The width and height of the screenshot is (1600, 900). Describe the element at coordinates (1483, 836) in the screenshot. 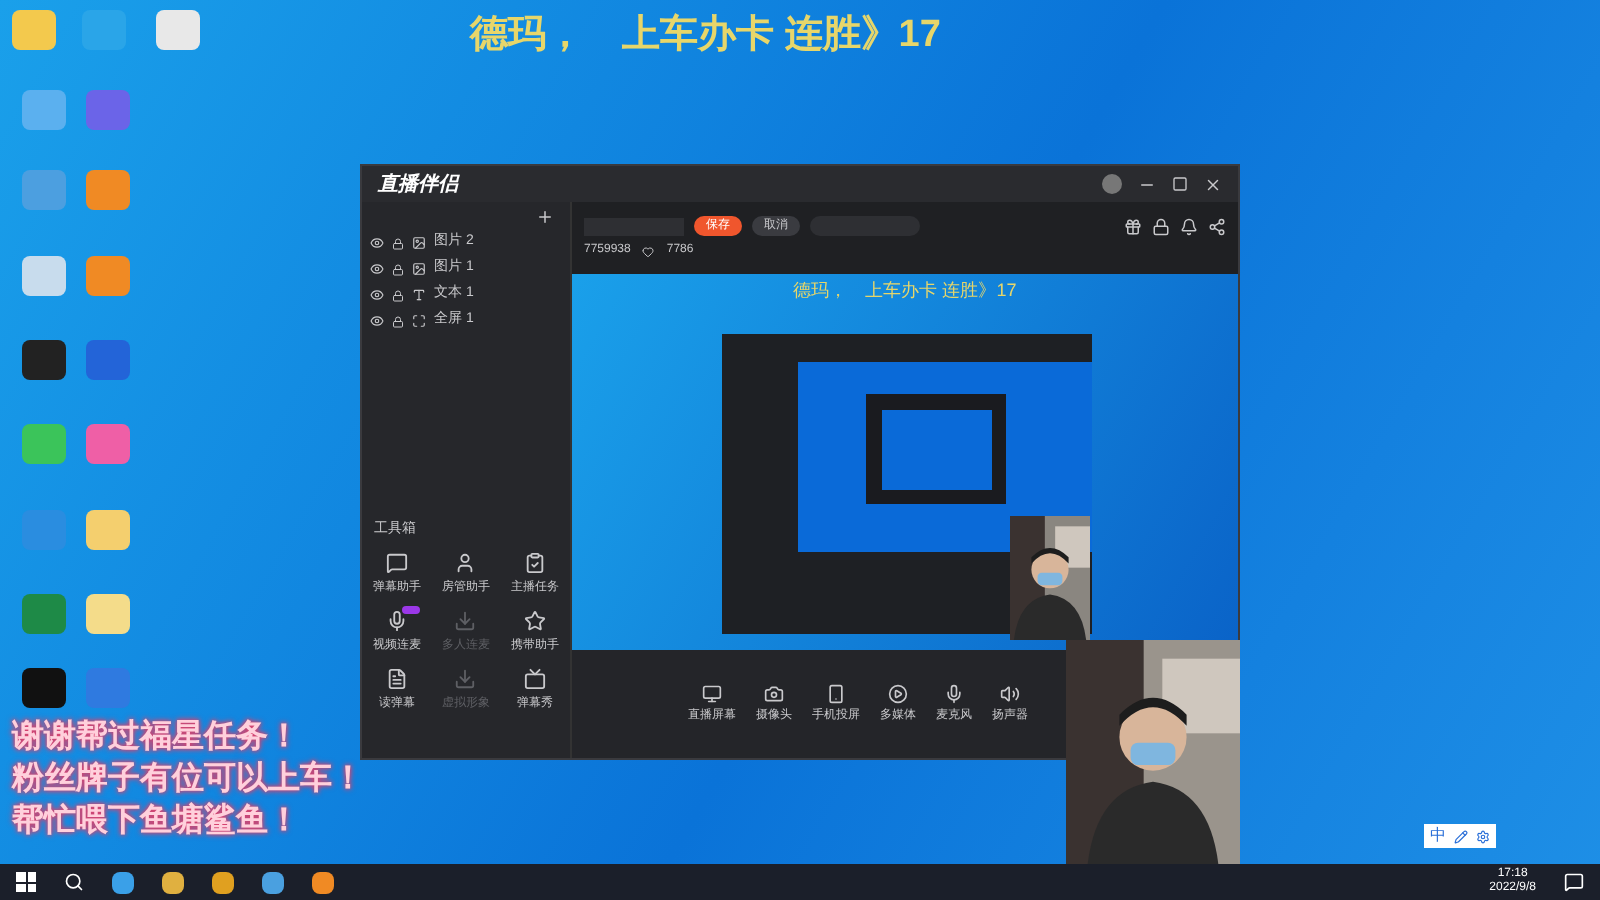

I see `settings-icon` at that location.